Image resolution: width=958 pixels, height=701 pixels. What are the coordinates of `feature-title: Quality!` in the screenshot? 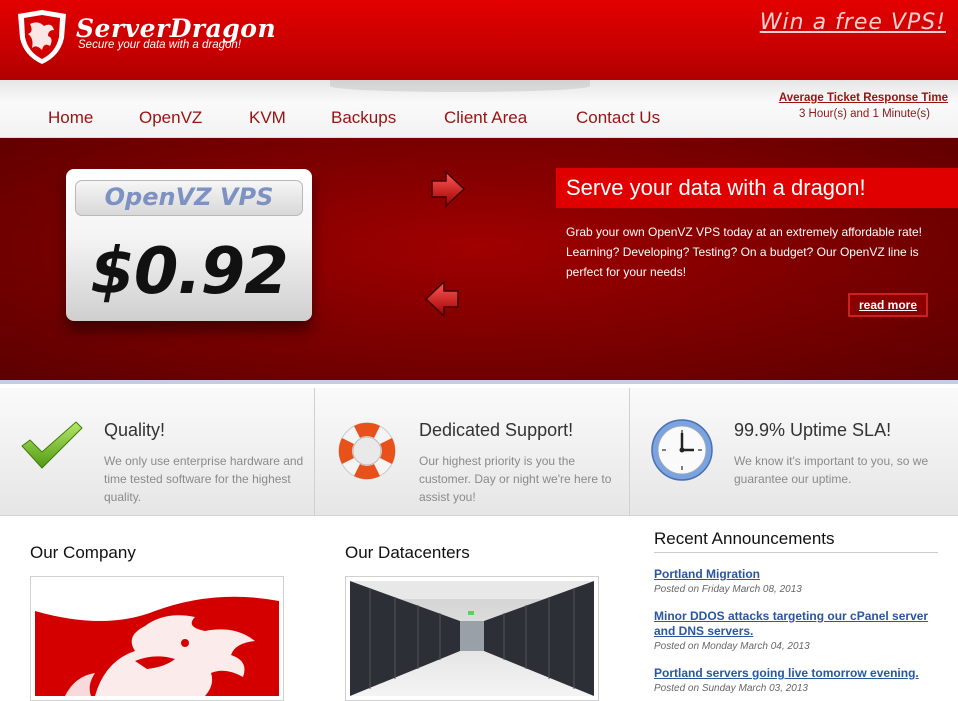 It's located at (135, 430).